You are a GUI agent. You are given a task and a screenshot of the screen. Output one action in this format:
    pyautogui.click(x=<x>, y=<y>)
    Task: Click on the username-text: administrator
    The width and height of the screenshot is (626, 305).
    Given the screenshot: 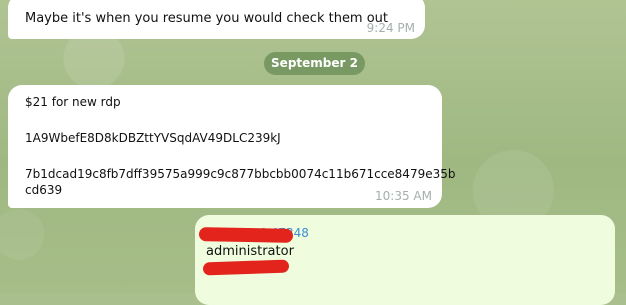 What is the action you would take?
    pyautogui.click(x=250, y=251)
    